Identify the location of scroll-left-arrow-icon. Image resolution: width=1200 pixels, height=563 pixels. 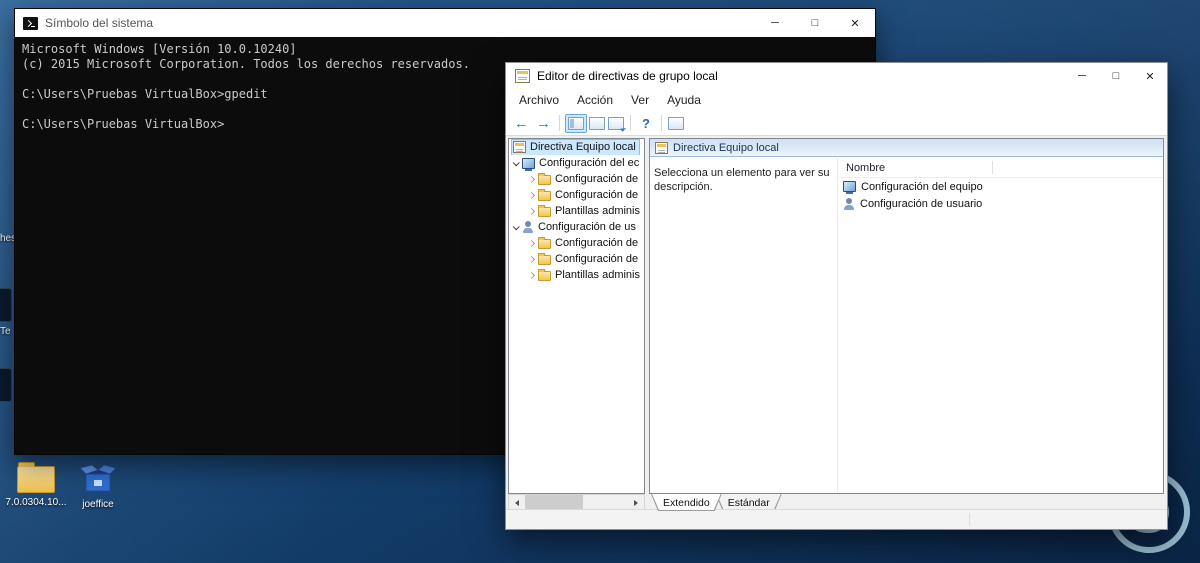
(517, 502).